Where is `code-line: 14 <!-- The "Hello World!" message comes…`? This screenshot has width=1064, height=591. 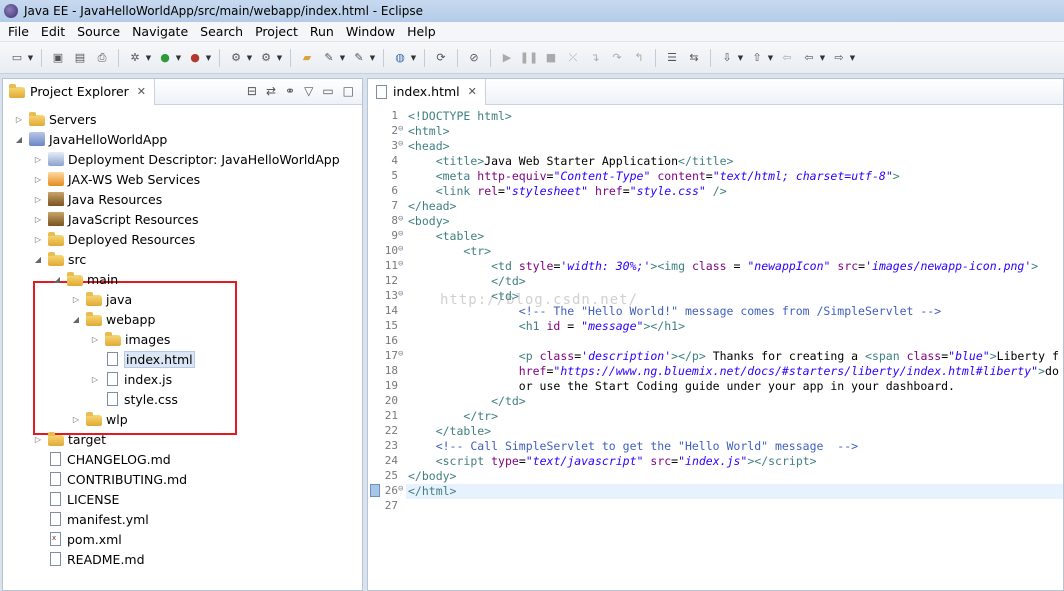 code-line: 14 <!-- The "Hello World!" message comes… is located at coordinates (715, 311).